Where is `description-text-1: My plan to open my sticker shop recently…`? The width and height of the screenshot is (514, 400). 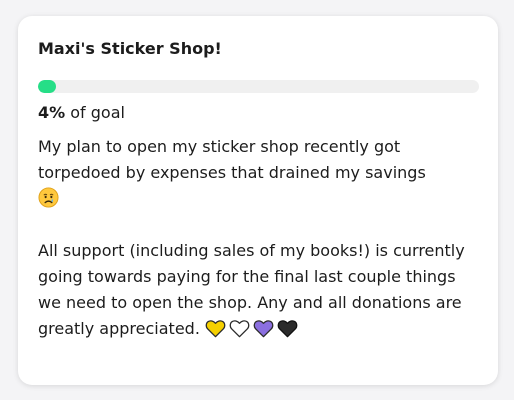
description-text-1: My plan to open my sticker shop recently… is located at coordinates (232, 159).